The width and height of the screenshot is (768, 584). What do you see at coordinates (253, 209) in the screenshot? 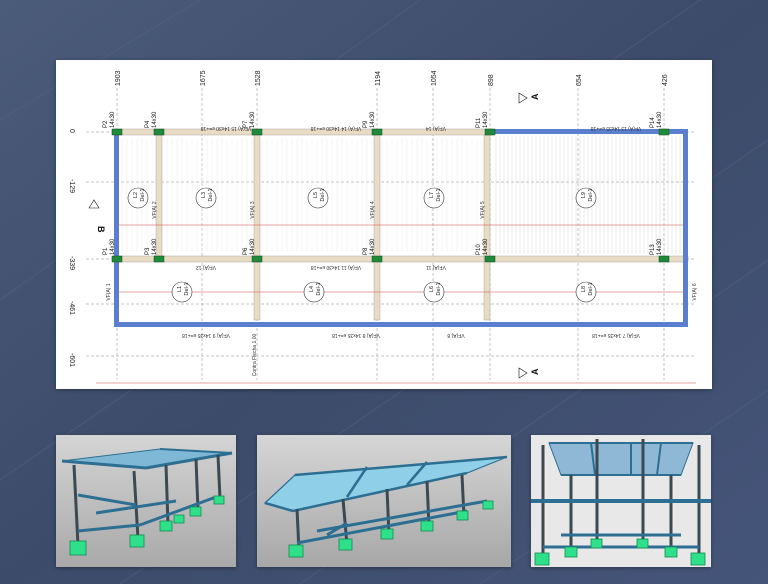
I see `beam-label: VF(A) 3` at bounding box center [253, 209].